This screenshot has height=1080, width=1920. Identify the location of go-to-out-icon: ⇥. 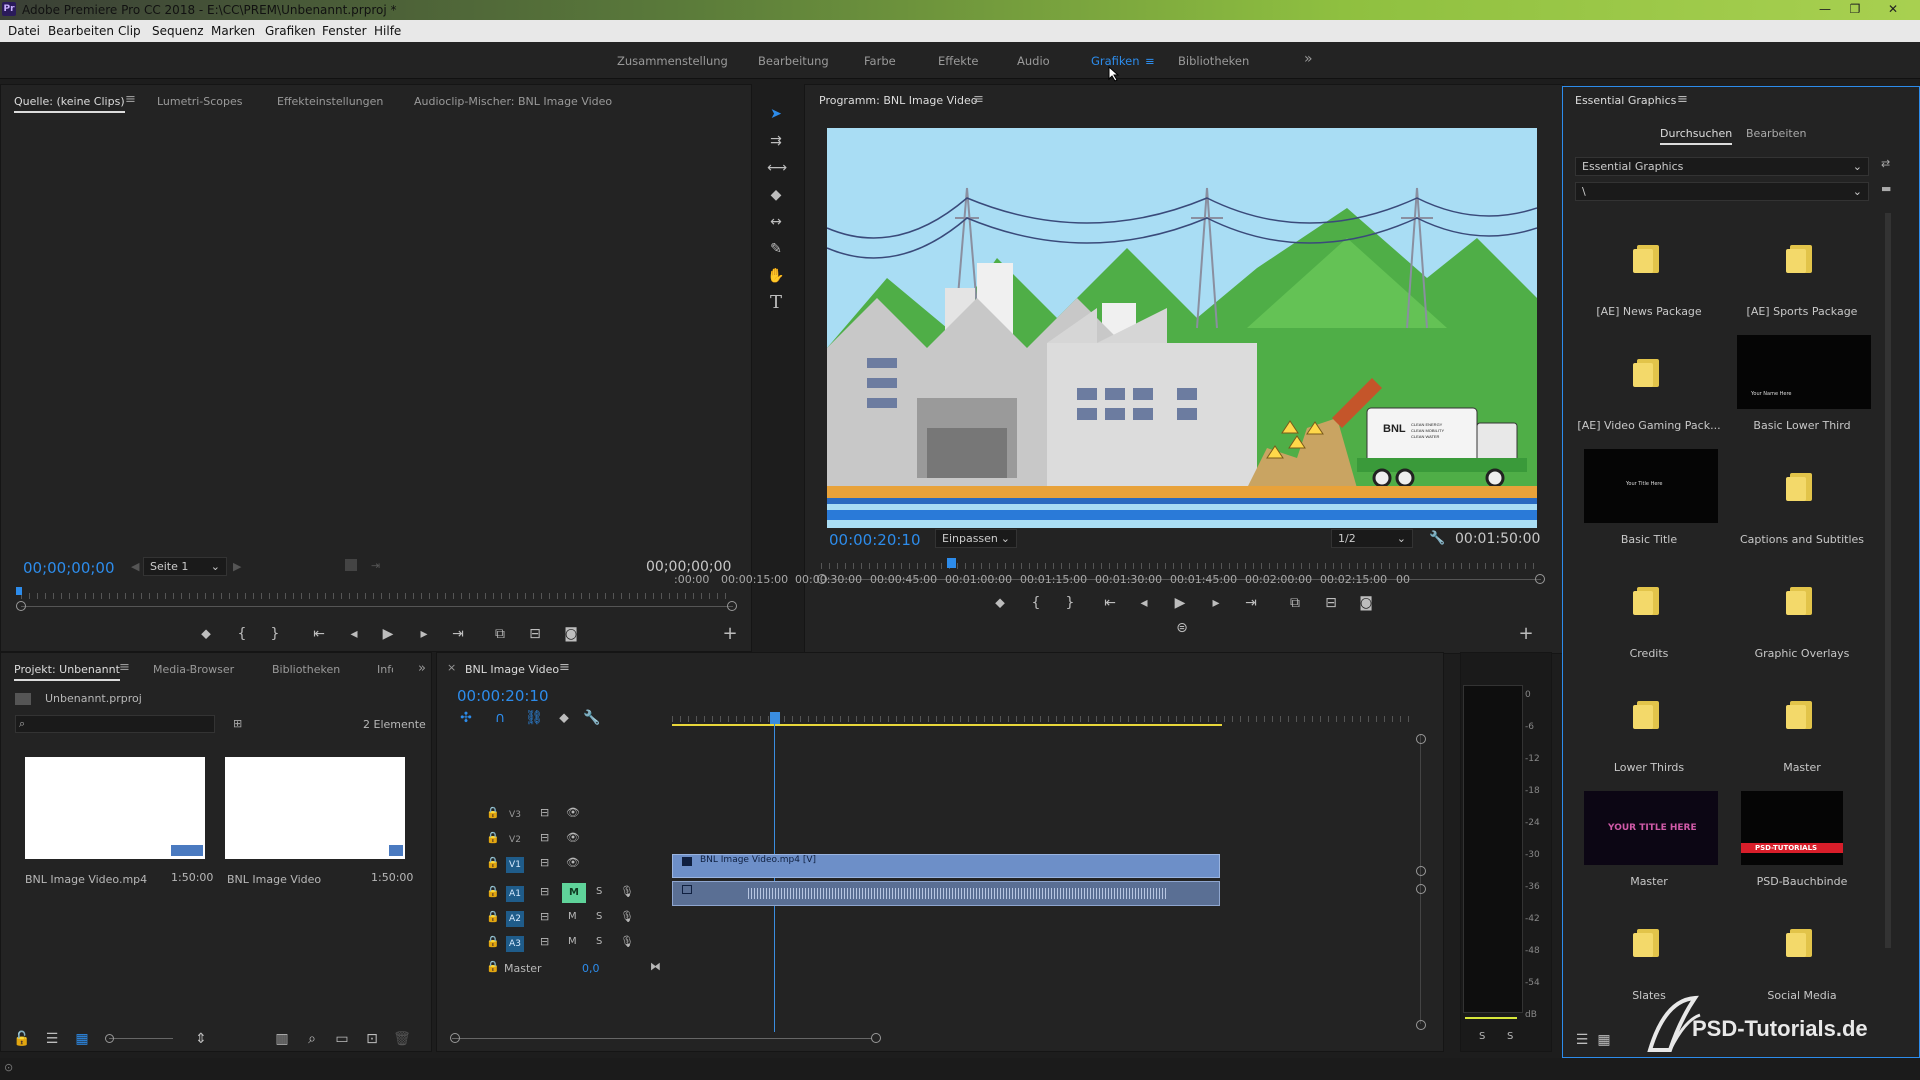
(1251, 603).